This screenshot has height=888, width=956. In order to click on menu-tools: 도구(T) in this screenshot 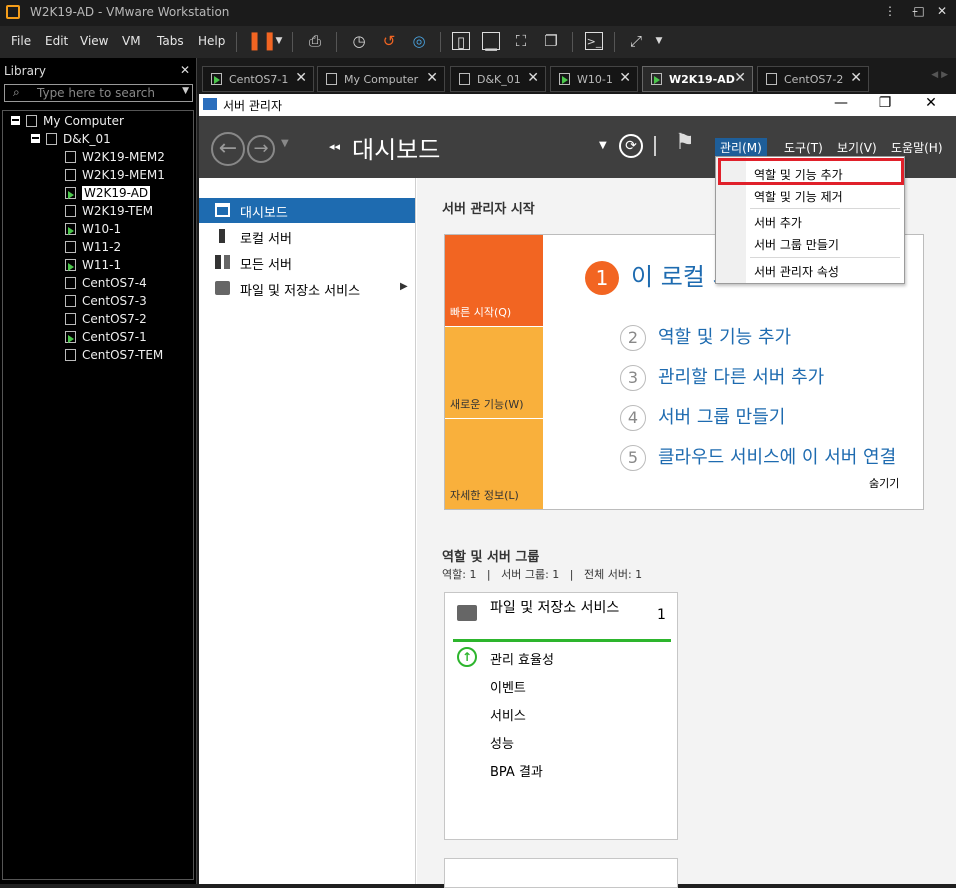, I will do `click(803, 147)`.